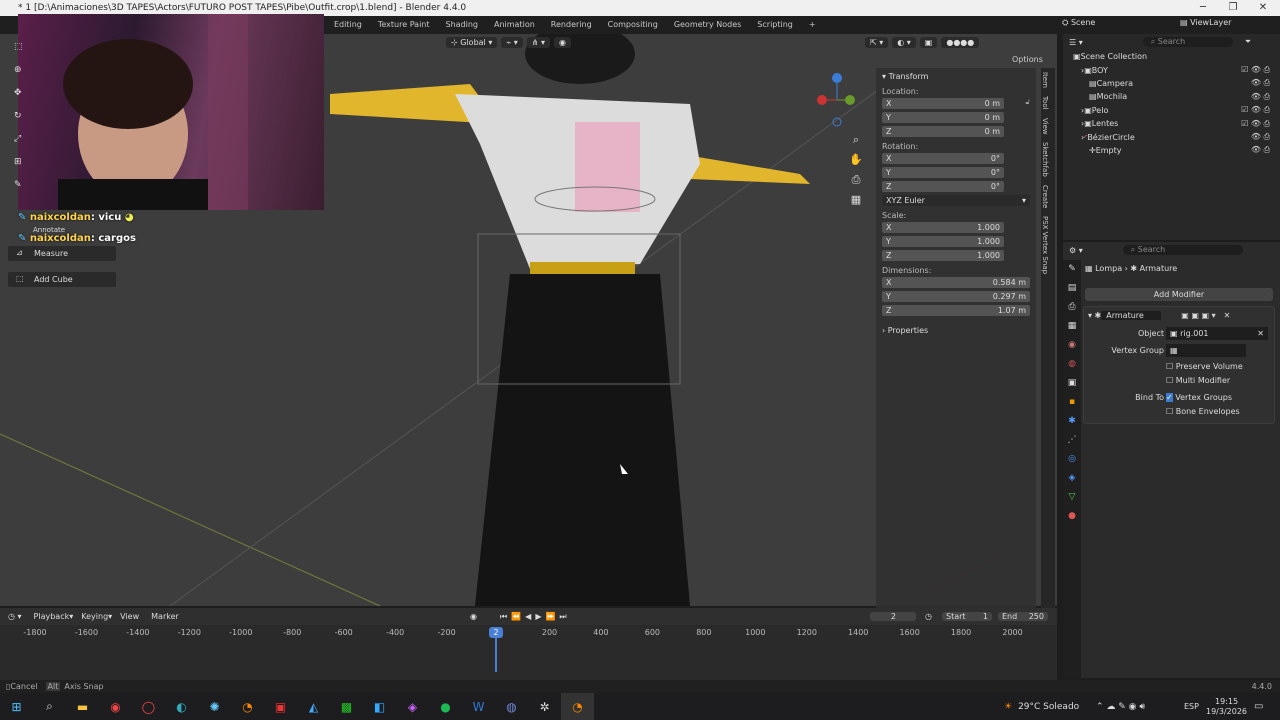  Describe the element at coordinates (562, 42) in the screenshot. I see `proportional-toggle: ◉` at that location.